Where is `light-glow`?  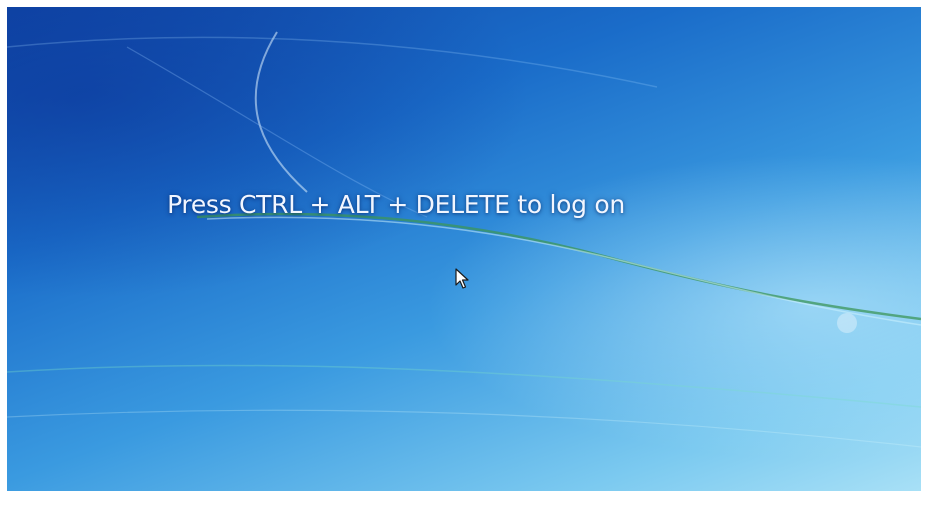
light-glow is located at coordinates (847, 323).